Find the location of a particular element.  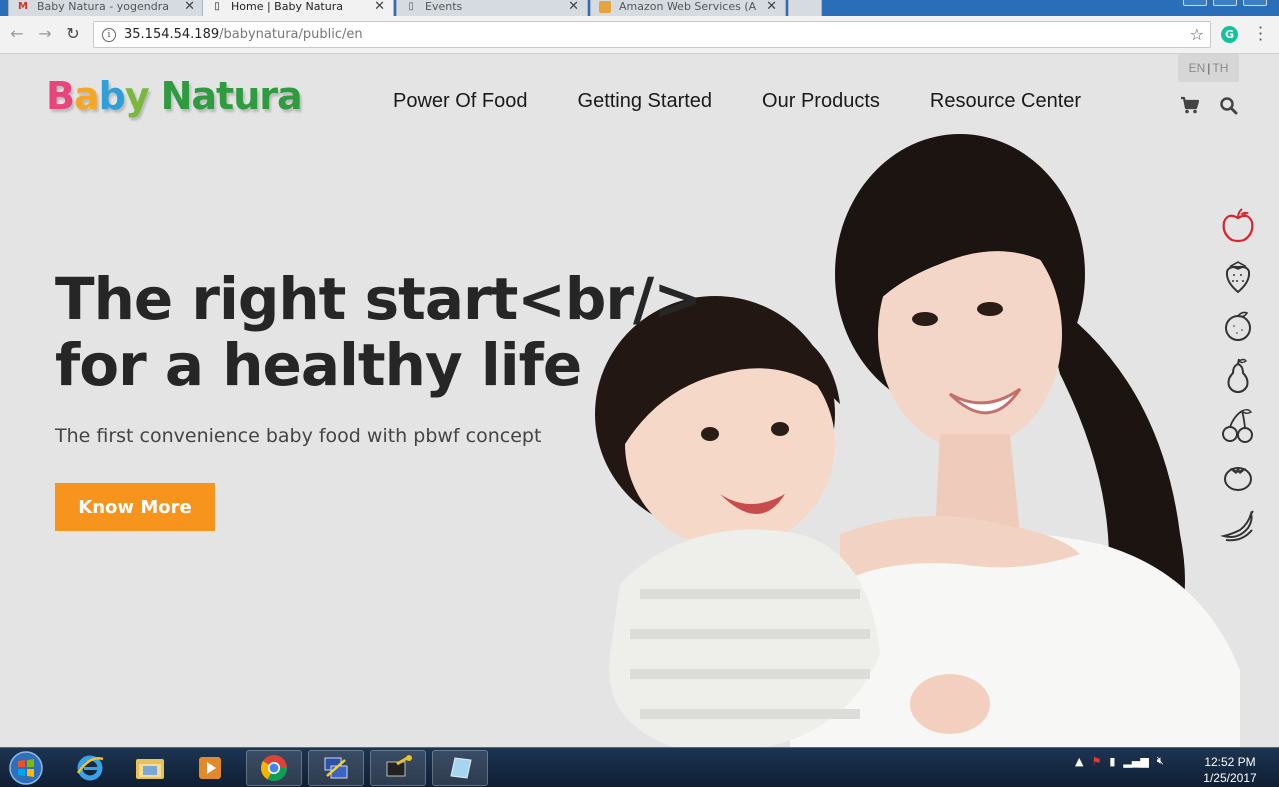

baby-natura-logo: Baby Natura is located at coordinates (174, 96).